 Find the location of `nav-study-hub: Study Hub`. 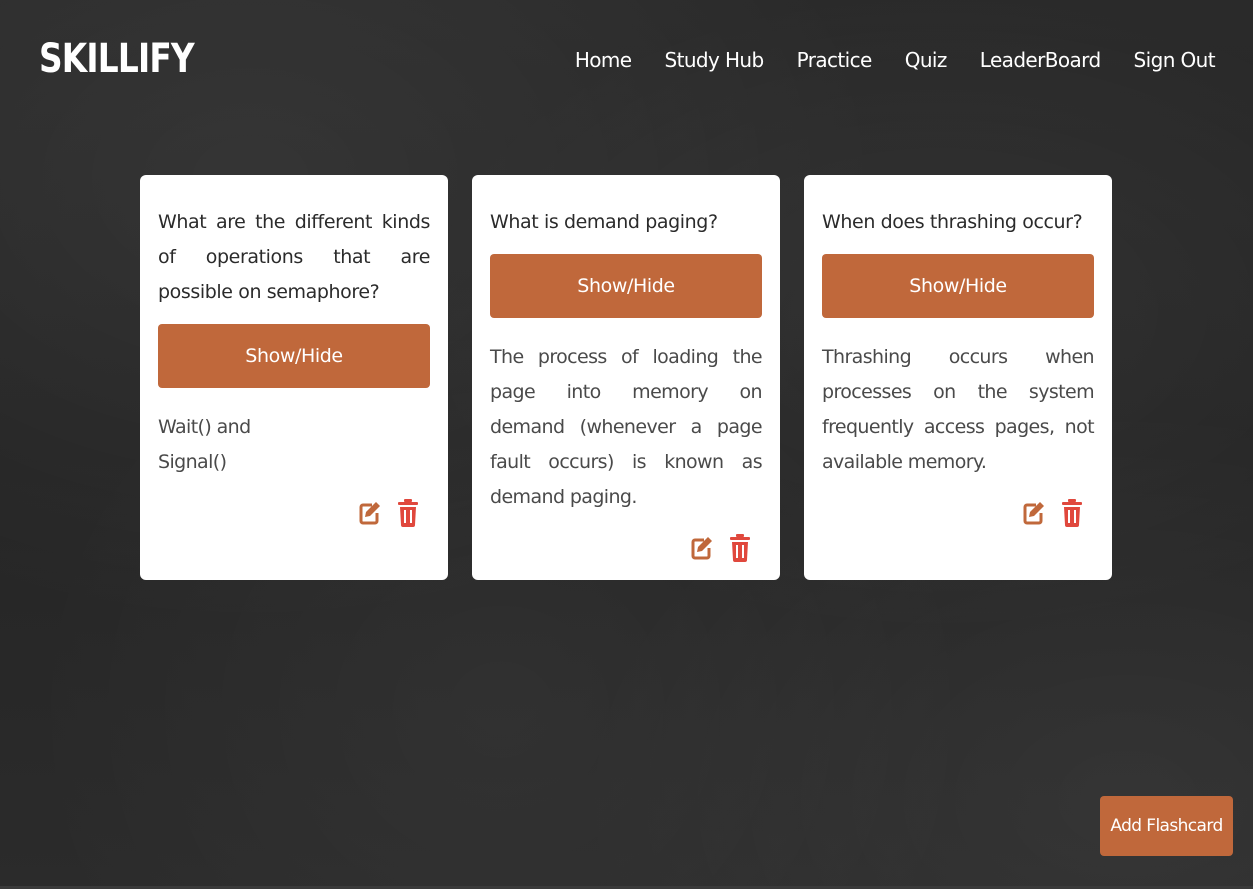

nav-study-hub: Study Hub is located at coordinates (714, 60).